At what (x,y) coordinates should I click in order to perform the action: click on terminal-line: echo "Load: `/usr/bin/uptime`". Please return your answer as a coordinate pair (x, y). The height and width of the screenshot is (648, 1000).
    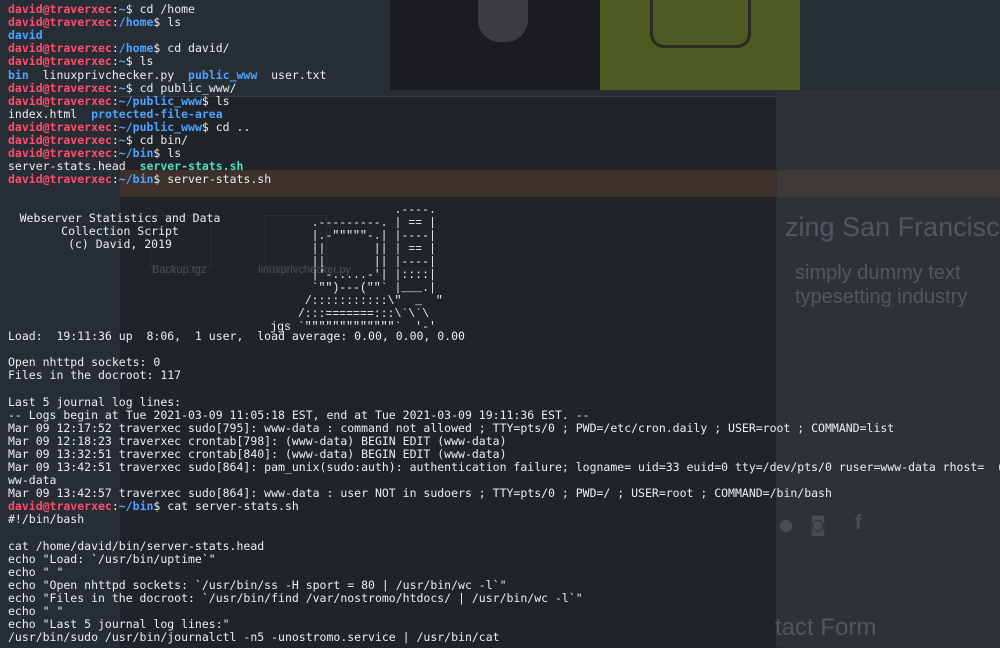
    Looking at the image, I should click on (112, 558).